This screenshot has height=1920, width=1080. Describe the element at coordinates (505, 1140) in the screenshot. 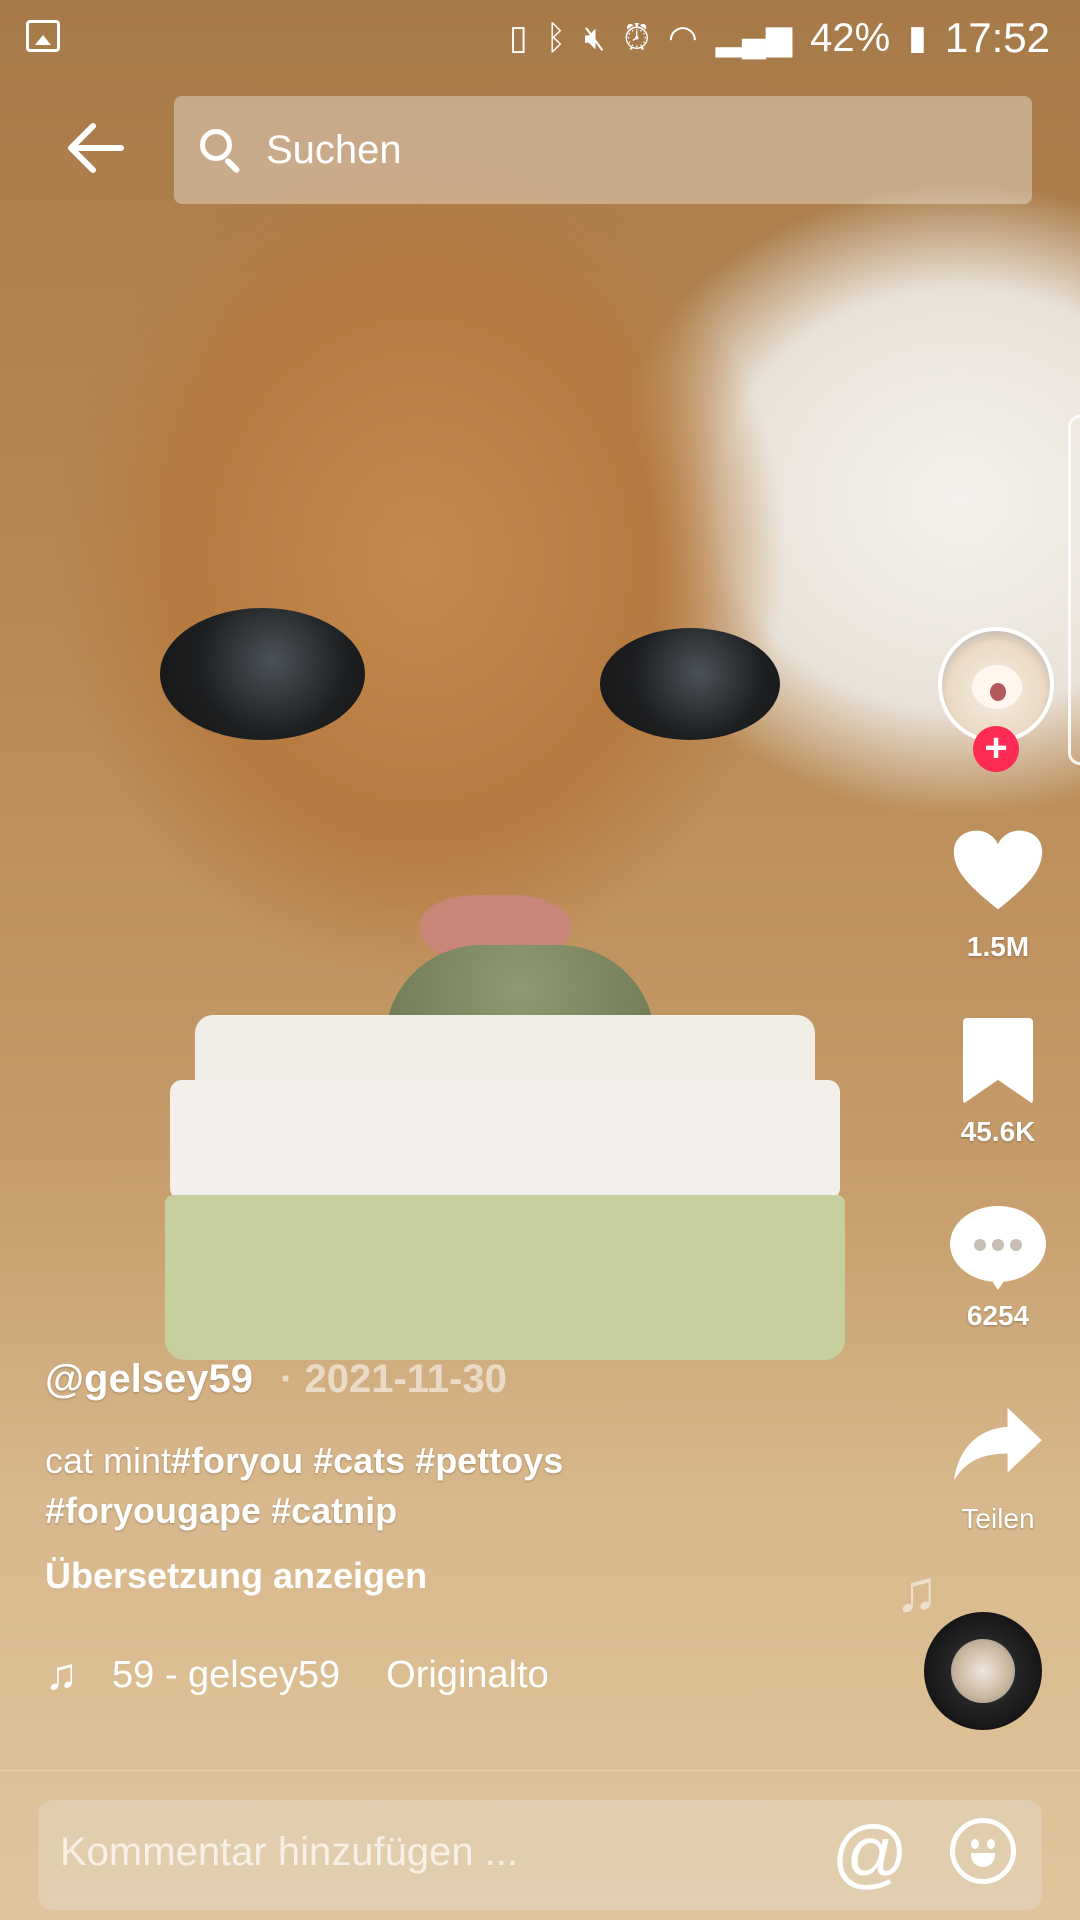

I see `toy-box-middle` at that location.